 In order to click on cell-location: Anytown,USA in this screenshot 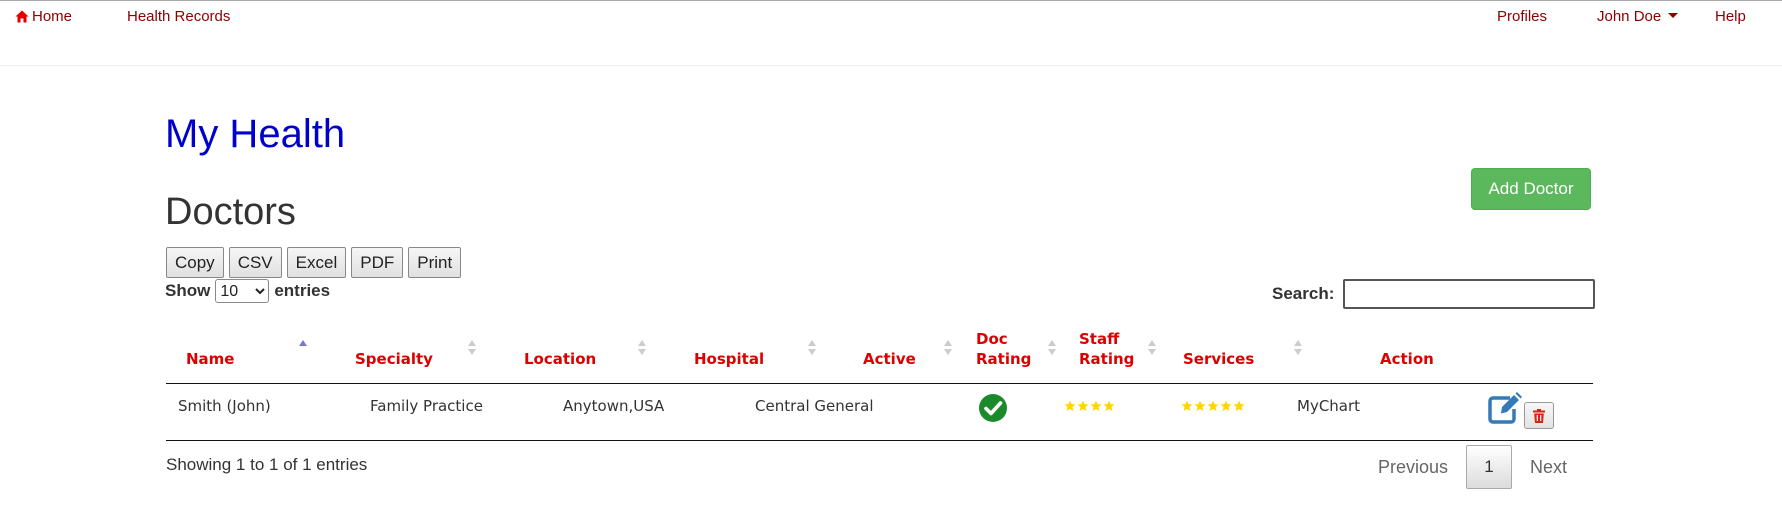, I will do `click(614, 406)`.